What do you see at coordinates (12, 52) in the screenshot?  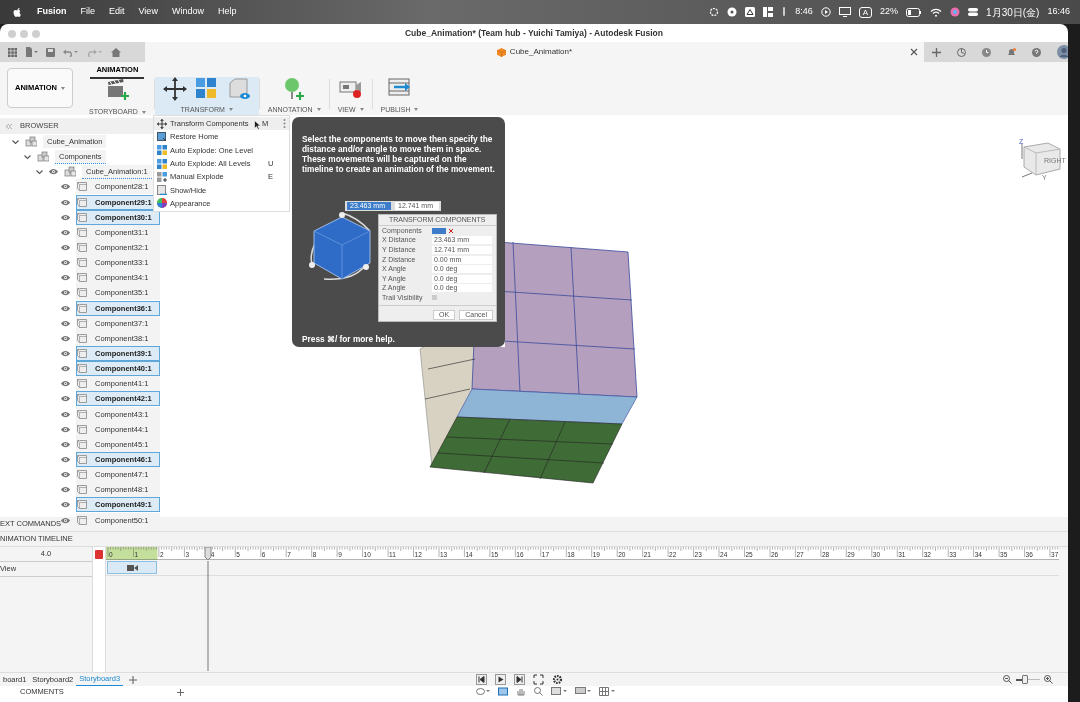 I see `grid-icon` at bounding box center [12, 52].